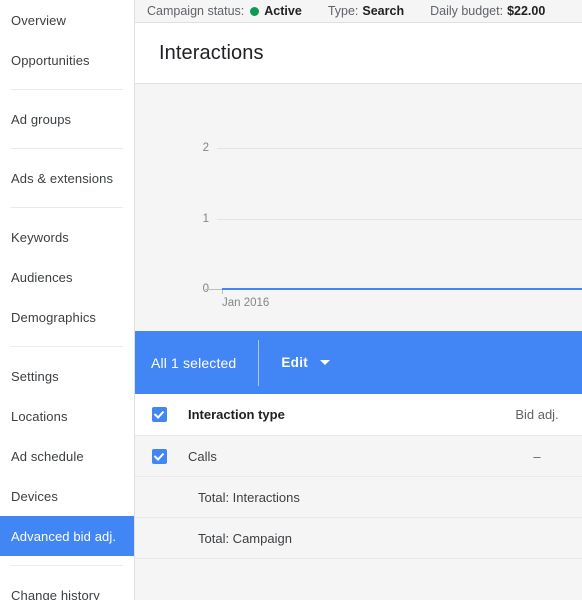 This screenshot has width=582, height=600. Describe the element at coordinates (332, 414) in the screenshot. I see `column-header-interaction-type: Interaction type` at that location.